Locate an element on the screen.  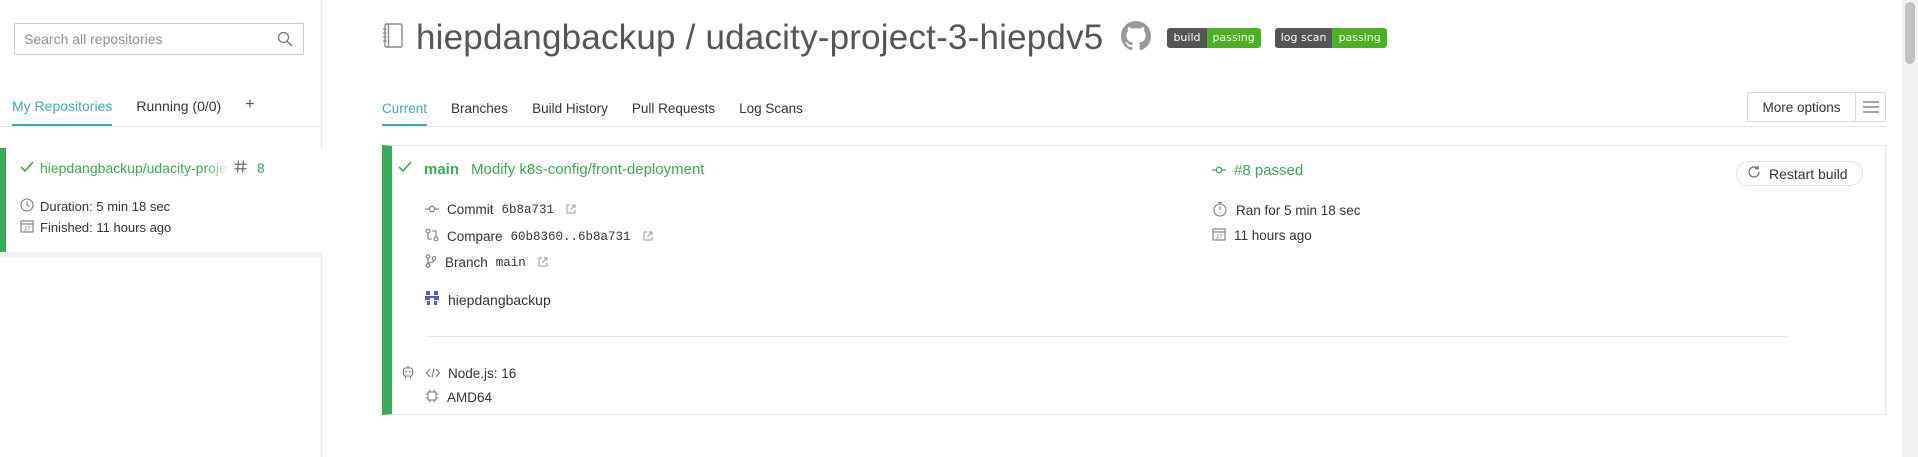
compare-range-link: 60b8360..6b8a731 is located at coordinates (571, 237).